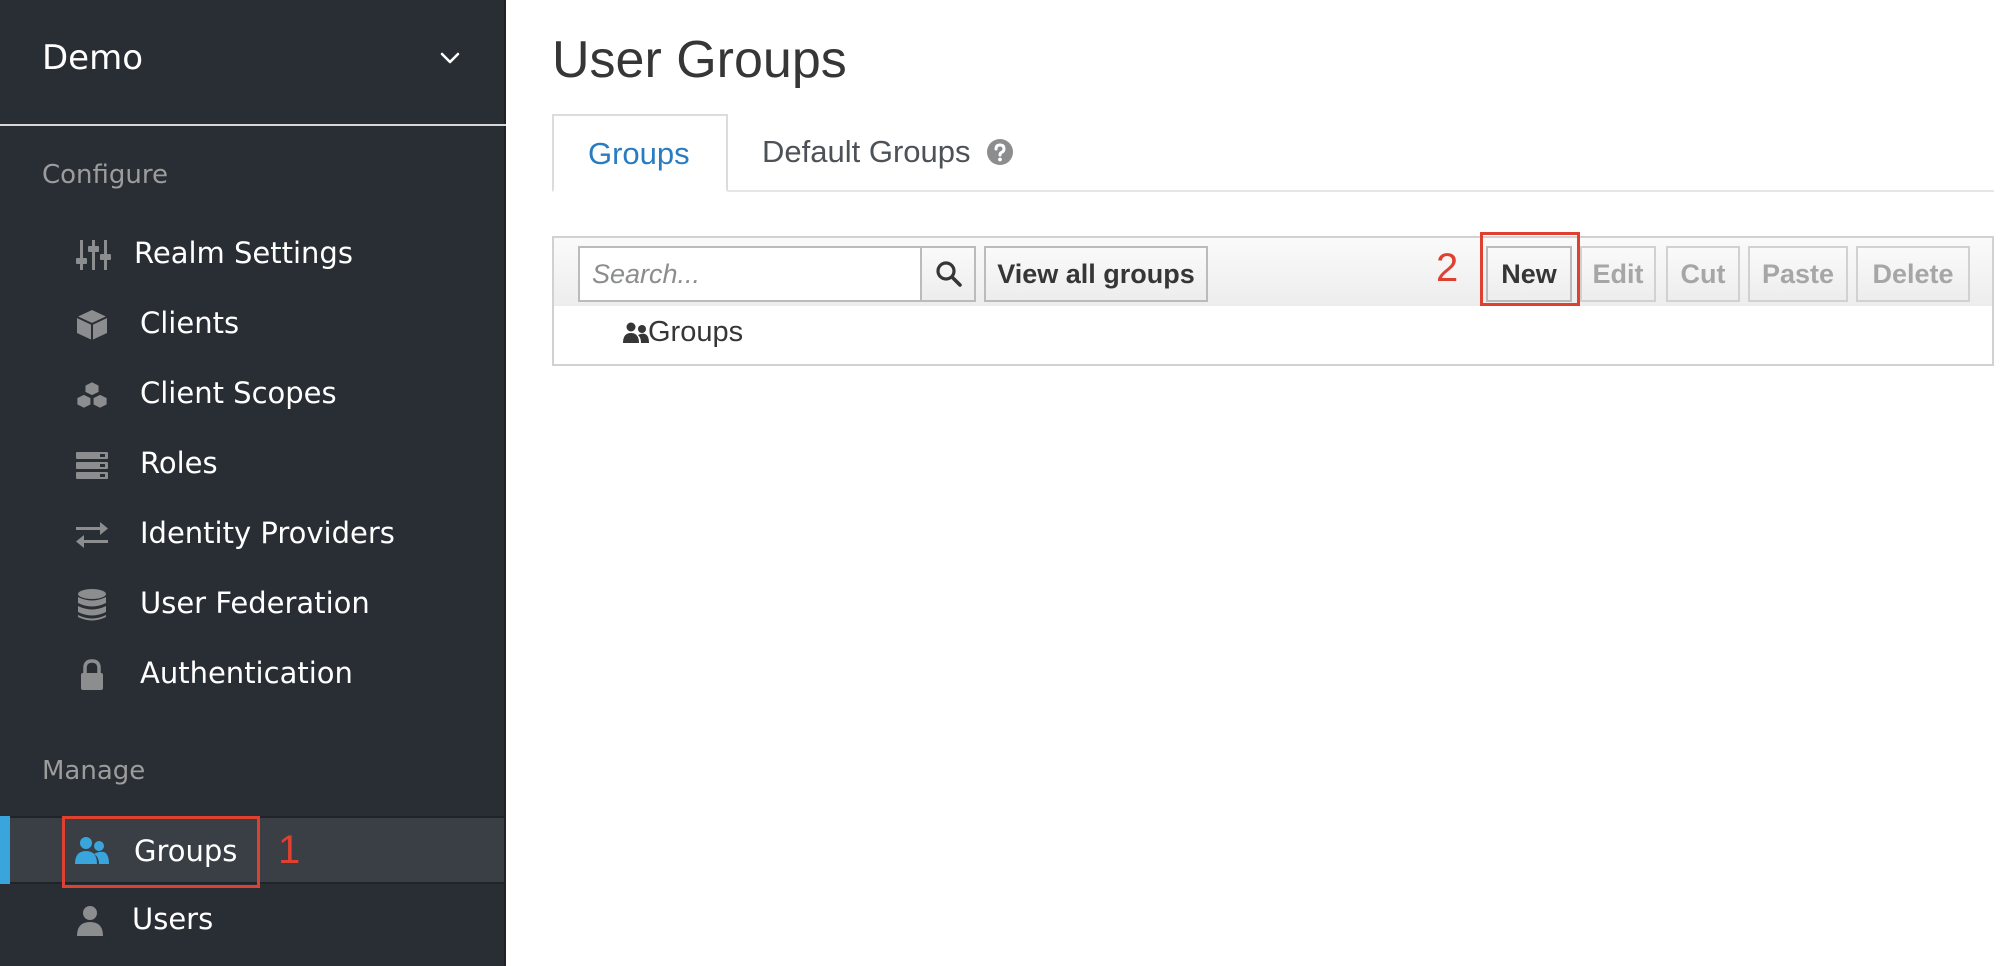 The image size is (2016, 966). I want to click on database-icon, so click(92, 605).